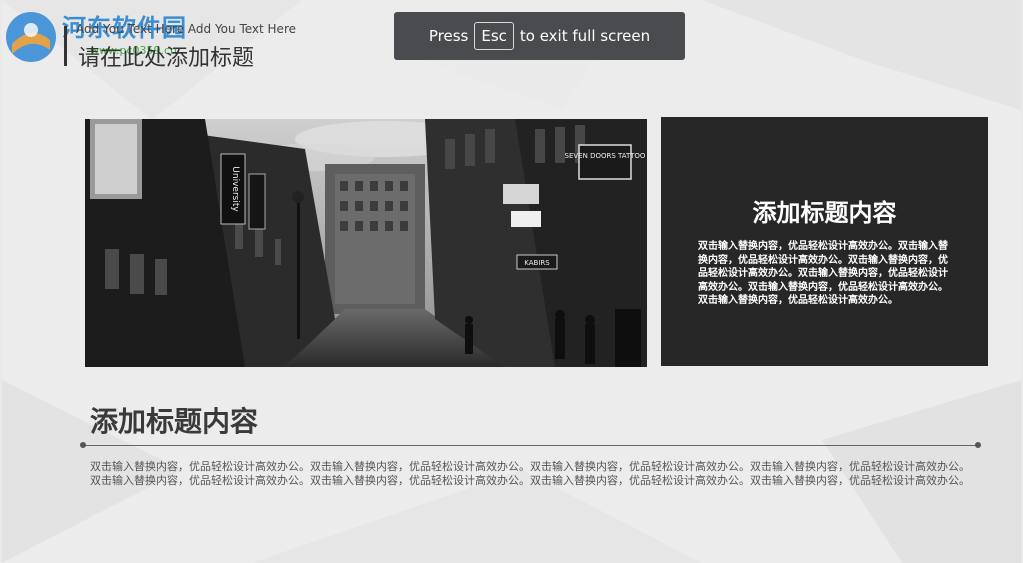 This screenshot has width=1023, height=563. Describe the element at coordinates (186, 29) in the screenshot. I see `header-subtitle: Add You Text Here Add You Text Here` at that location.